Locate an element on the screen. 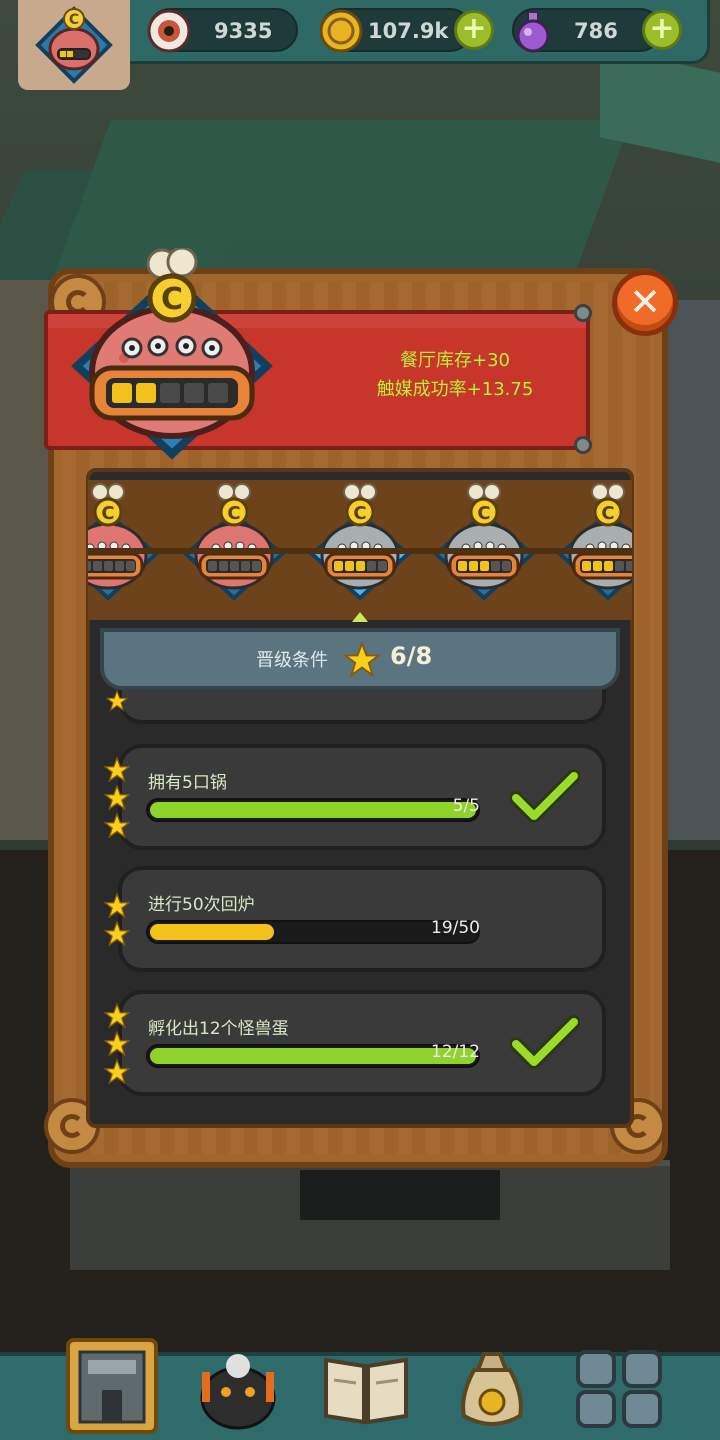 The height and width of the screenshot is (1440, 720). eye-resource: 9335 is located at coordinates (222, 30).